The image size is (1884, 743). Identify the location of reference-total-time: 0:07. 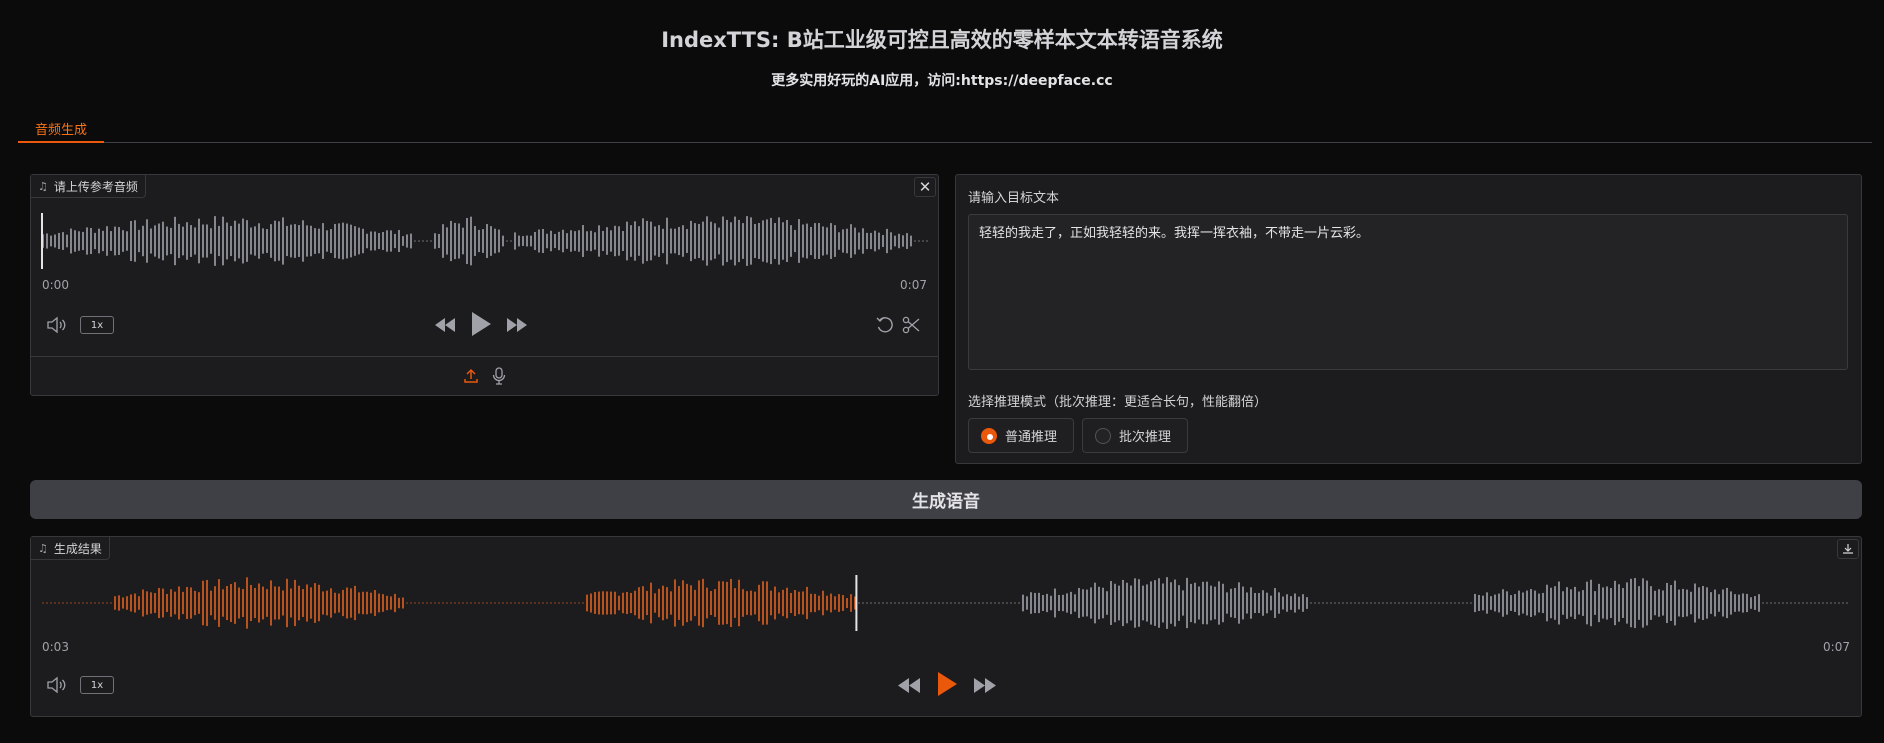
(913, 285).